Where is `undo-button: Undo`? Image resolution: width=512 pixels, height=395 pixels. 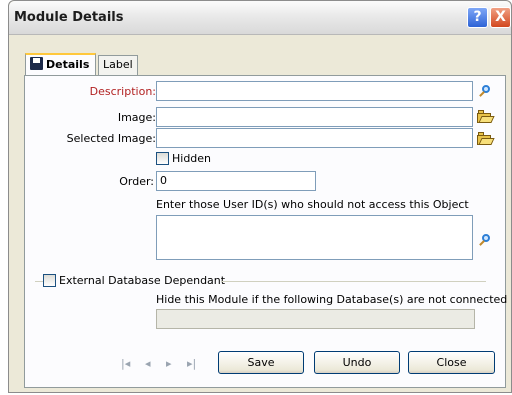
undo-button: Undo is located at coordinates (357, 362).